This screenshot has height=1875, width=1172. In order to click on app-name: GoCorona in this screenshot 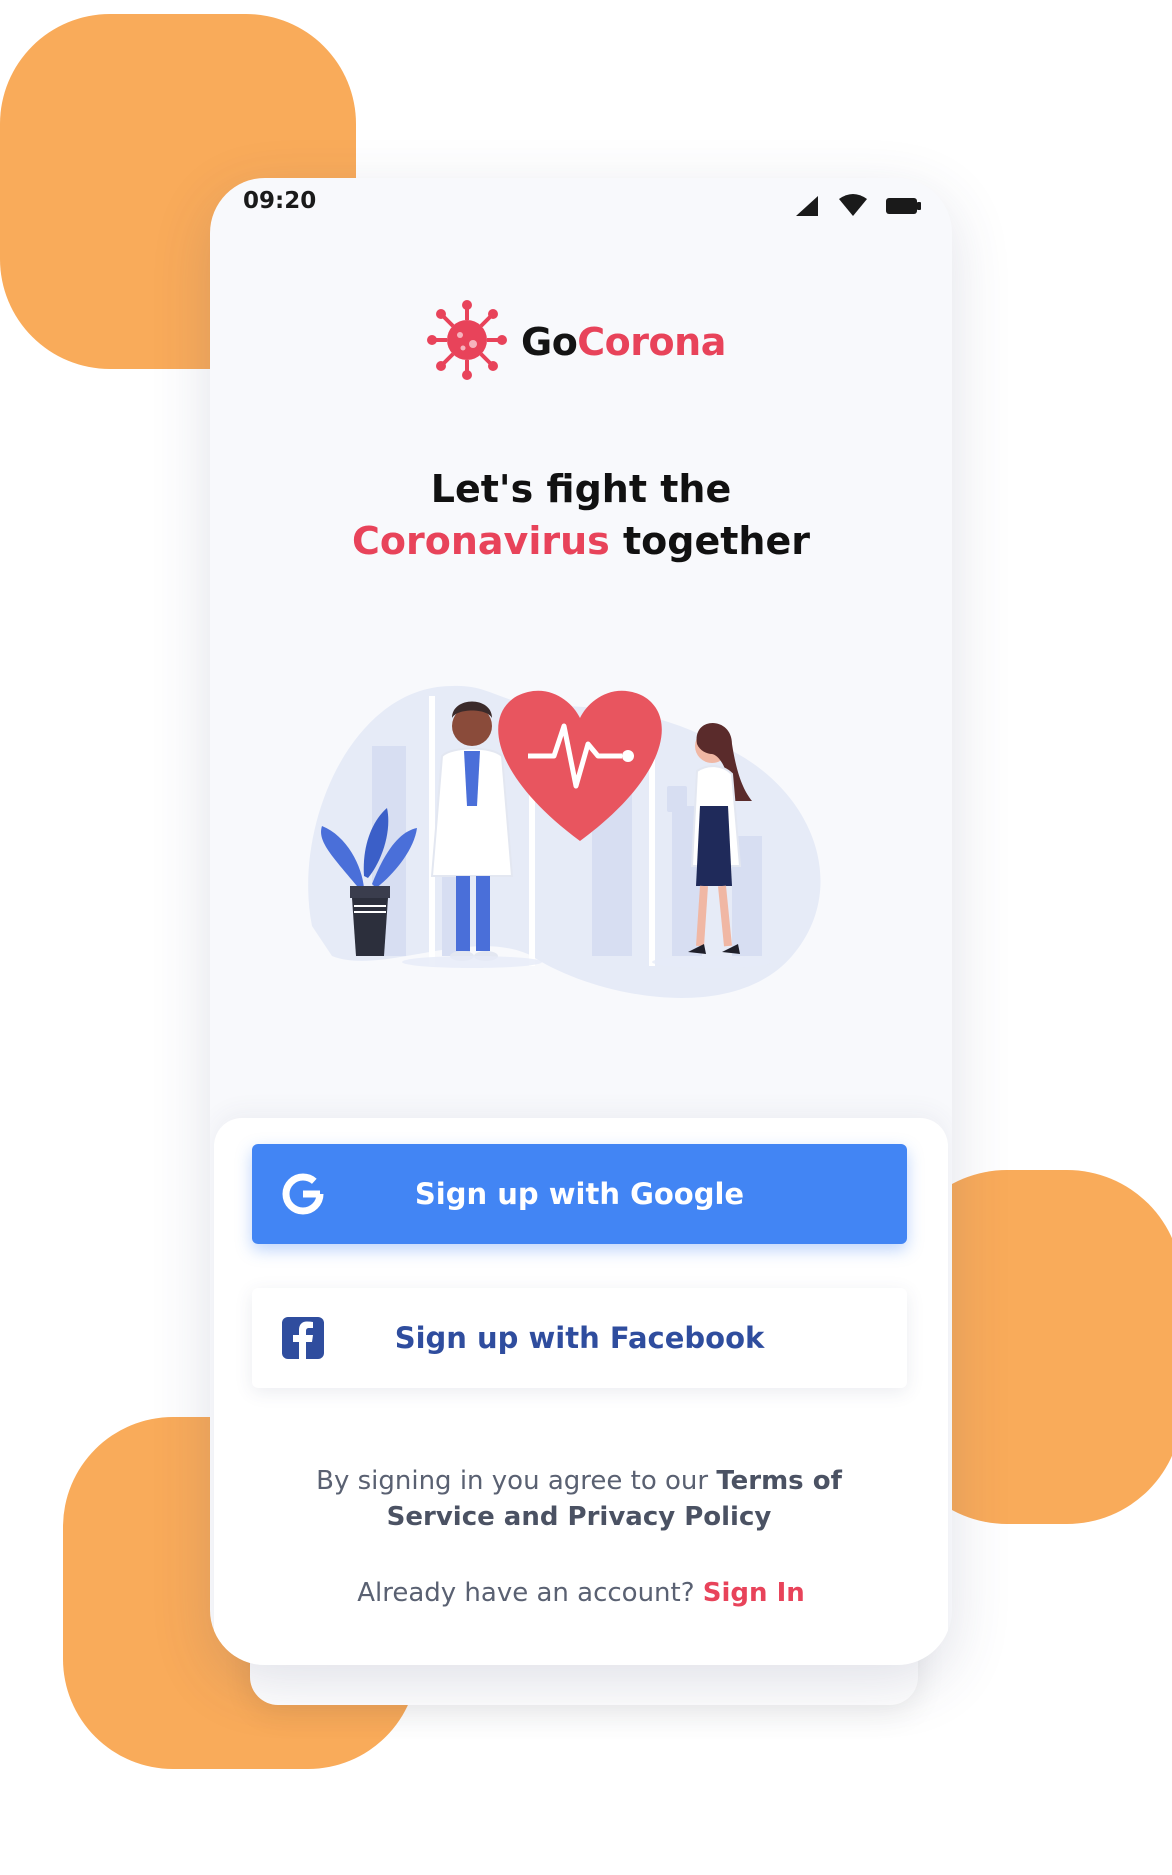, I will do `click(623, 342)`.